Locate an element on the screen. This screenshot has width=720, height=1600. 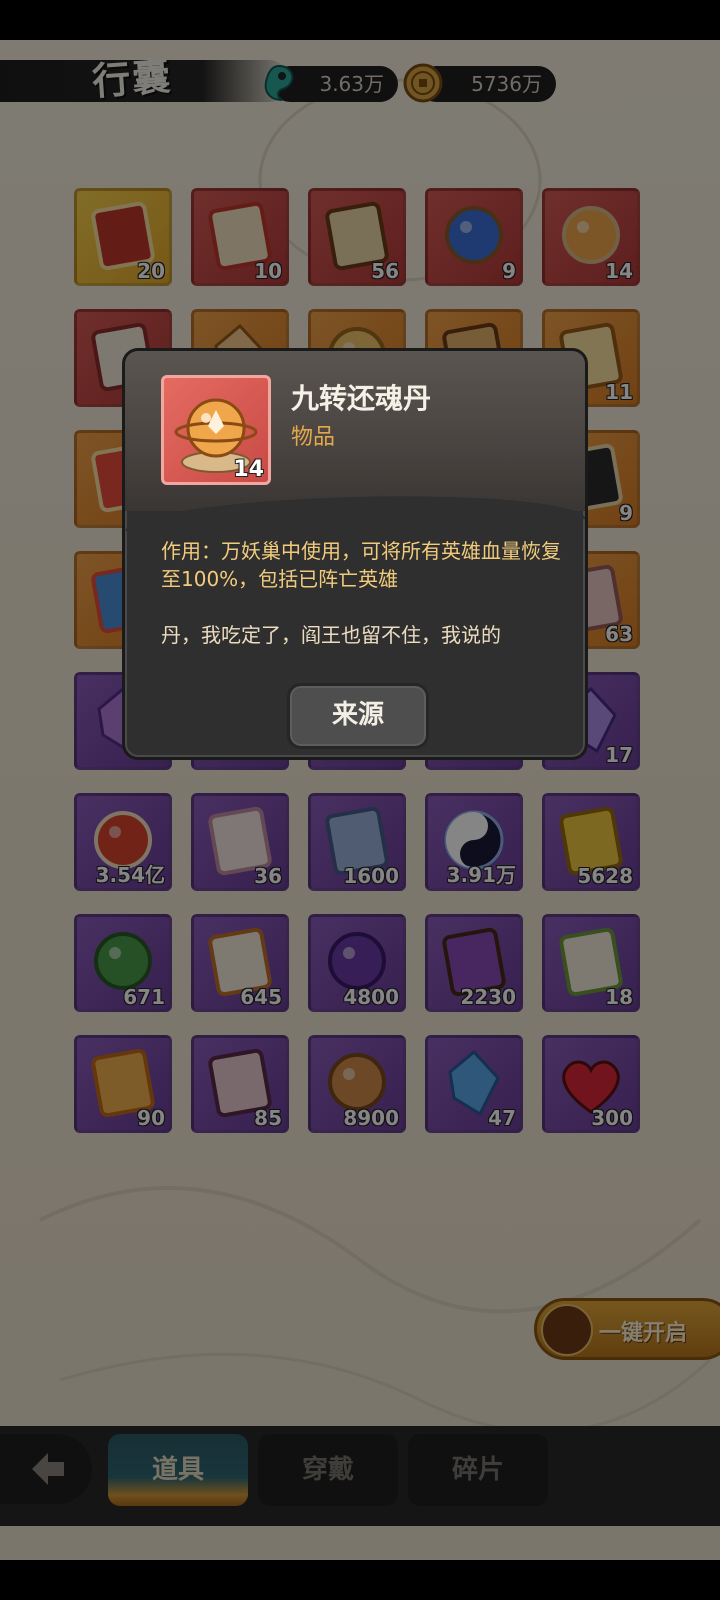
item-flavor-text: 丹，我吃定了，阎王也留不住，我说的 is located at coordinates (331, 635).